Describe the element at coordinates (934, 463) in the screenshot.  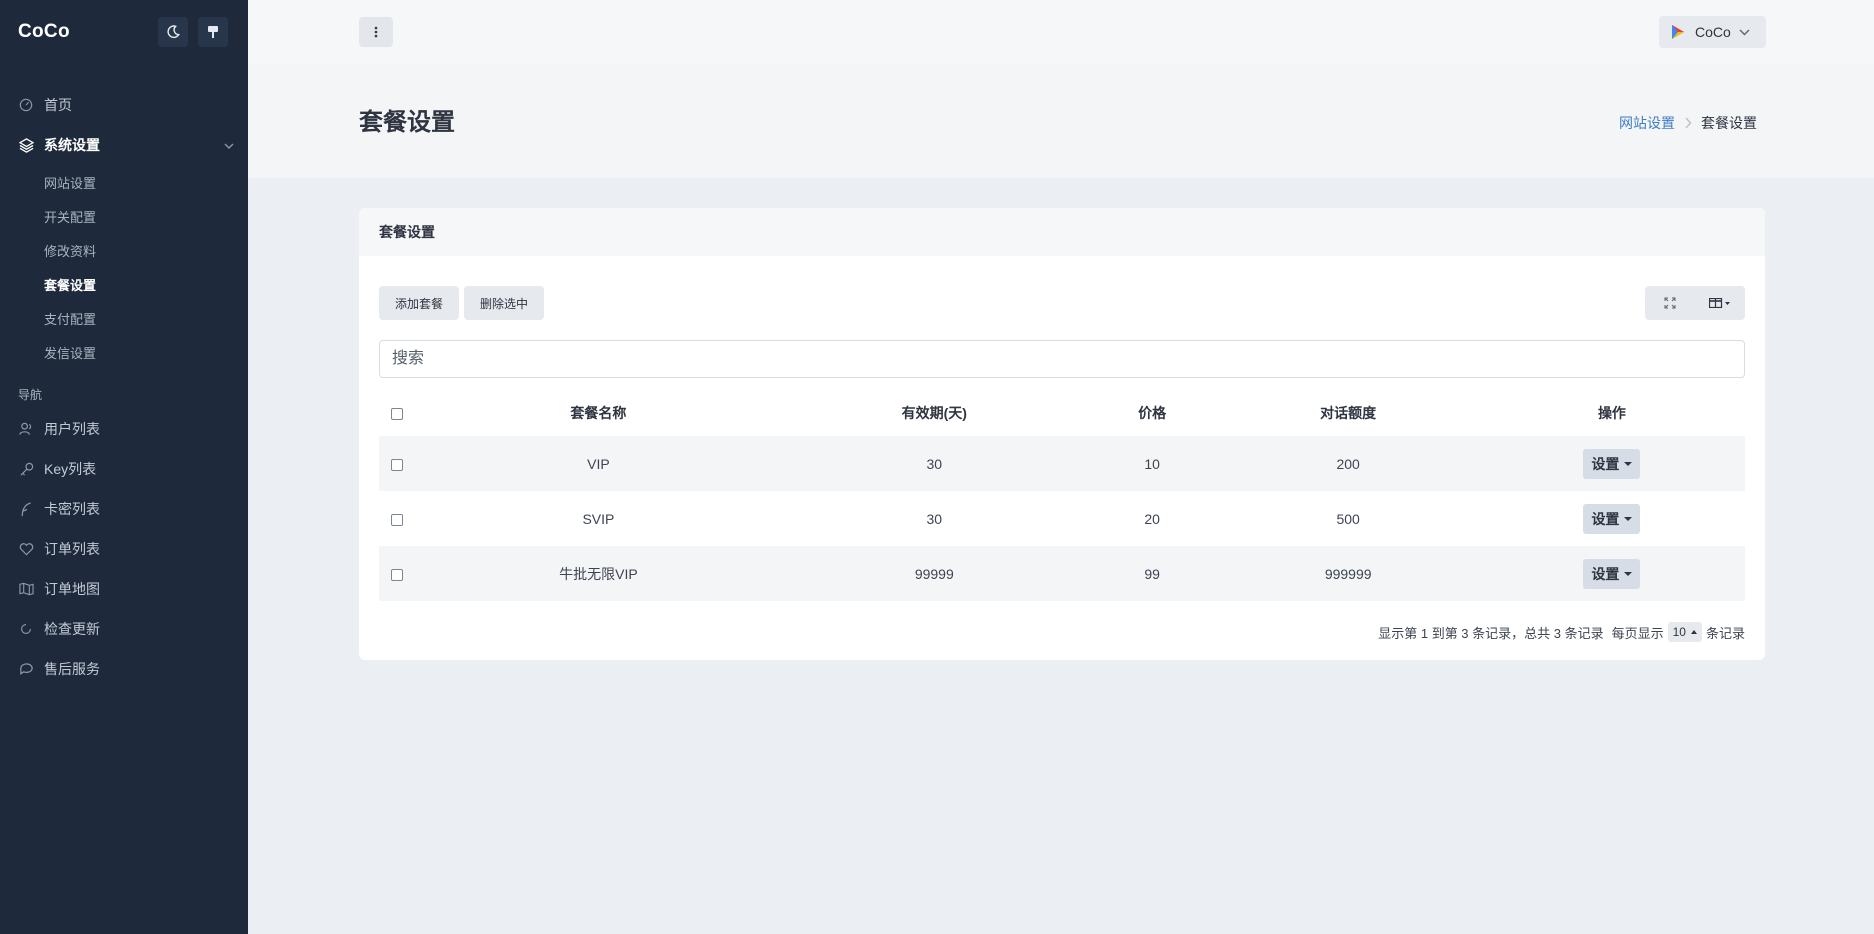
I see `cell-days: 30` at that location.